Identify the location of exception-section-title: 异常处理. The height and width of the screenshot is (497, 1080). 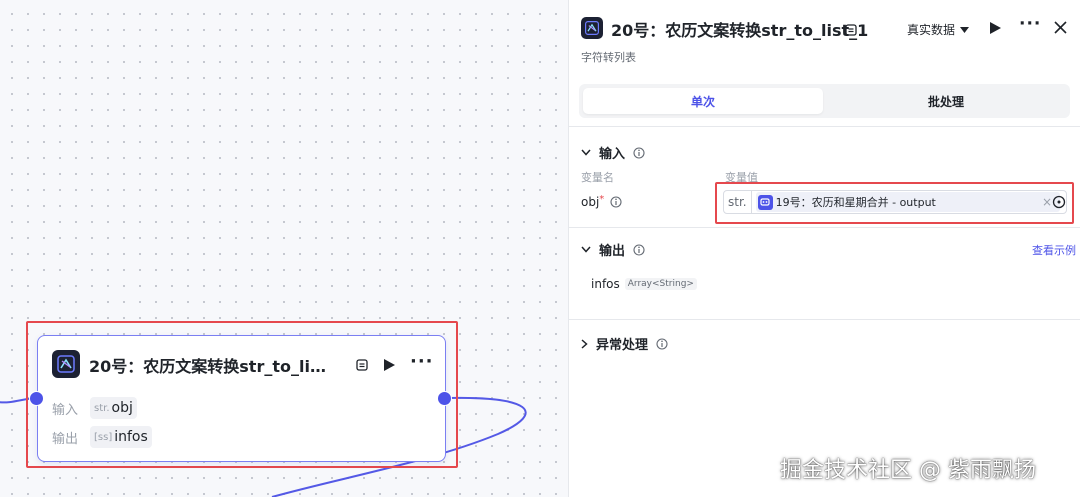
(622, 345).